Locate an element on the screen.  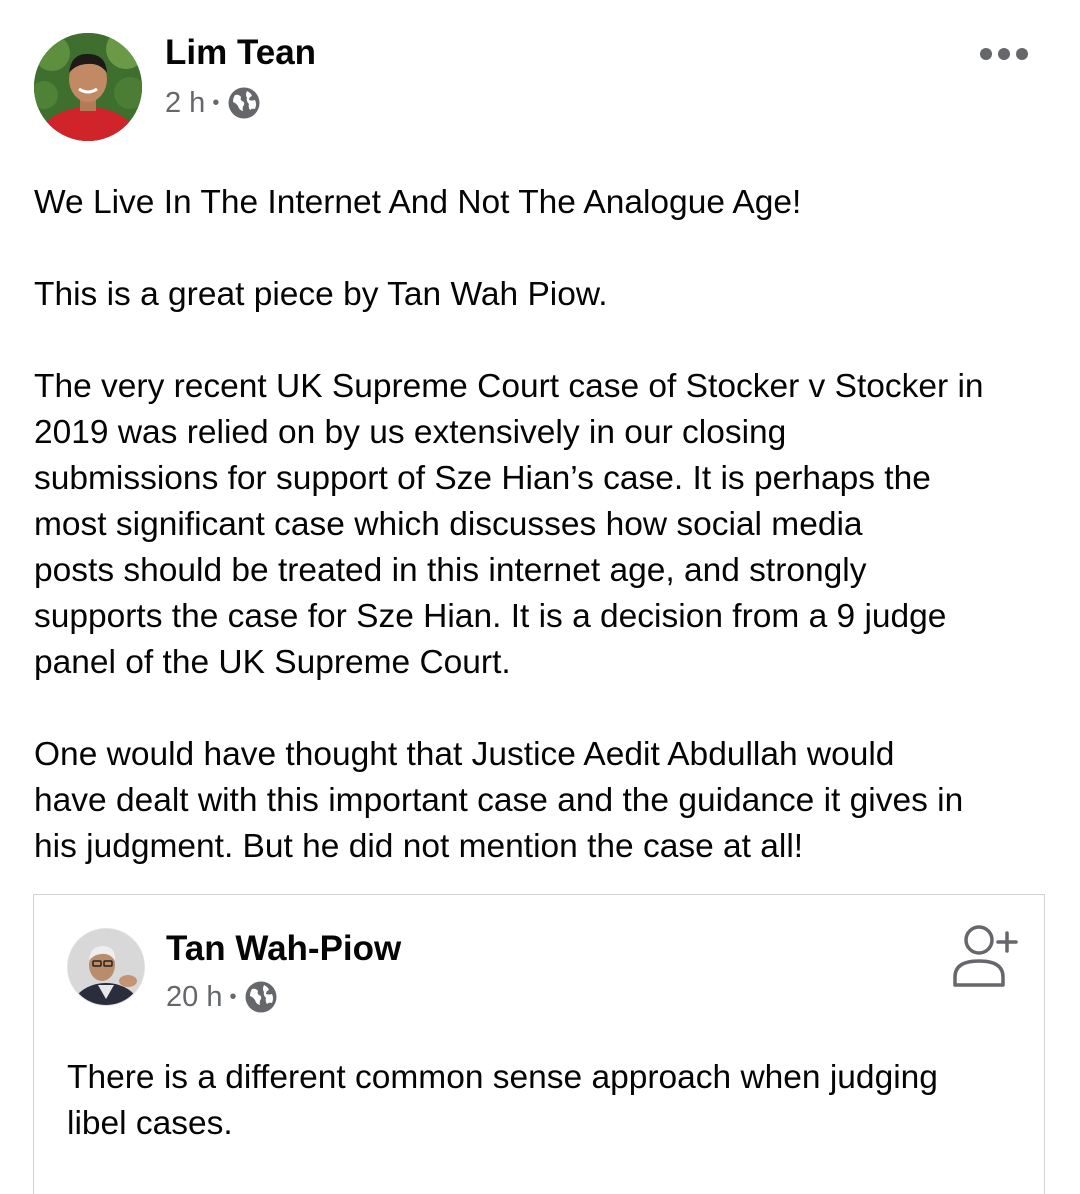
shared-post-timestamp: 20 h is located at coordinates (194, 997).